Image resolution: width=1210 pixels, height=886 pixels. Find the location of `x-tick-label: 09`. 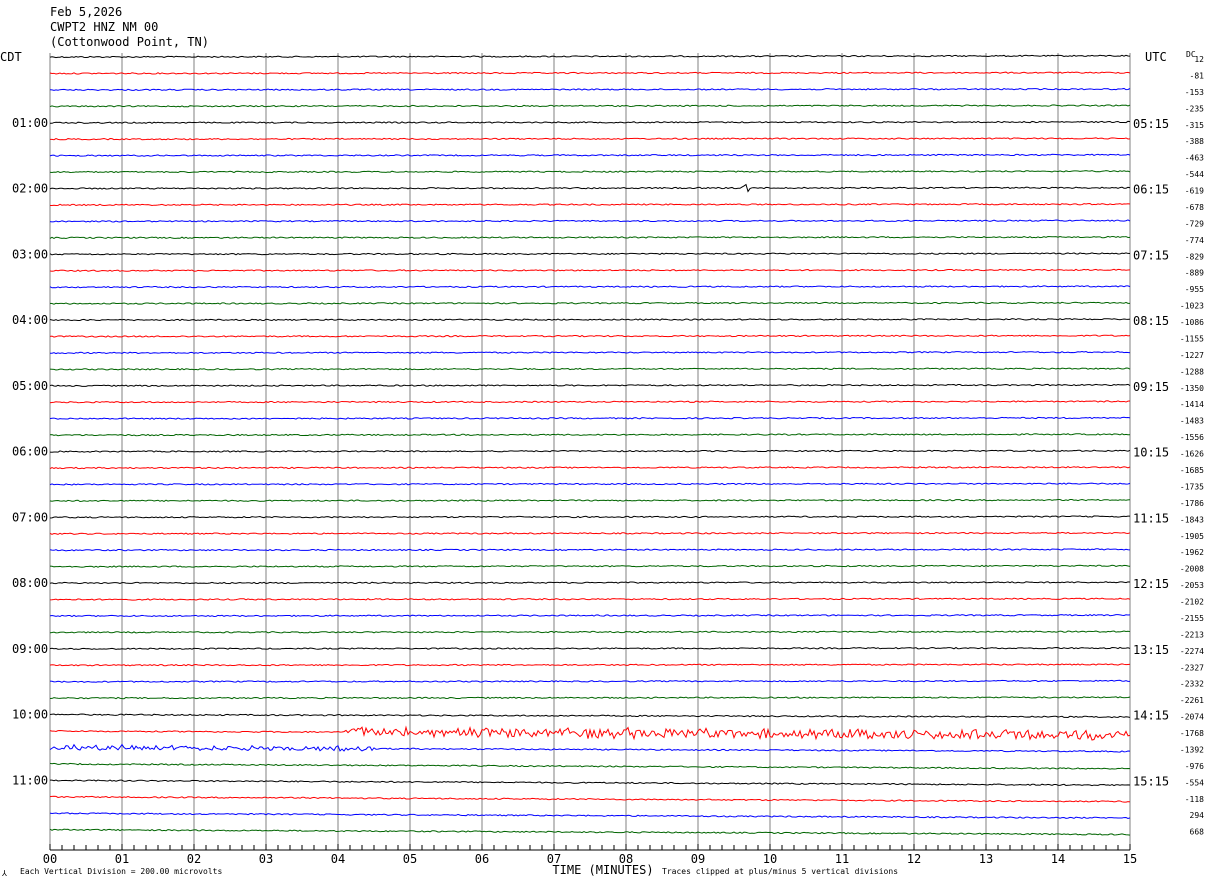

x-tick-label: 09 is located at coordinates (698, 859).